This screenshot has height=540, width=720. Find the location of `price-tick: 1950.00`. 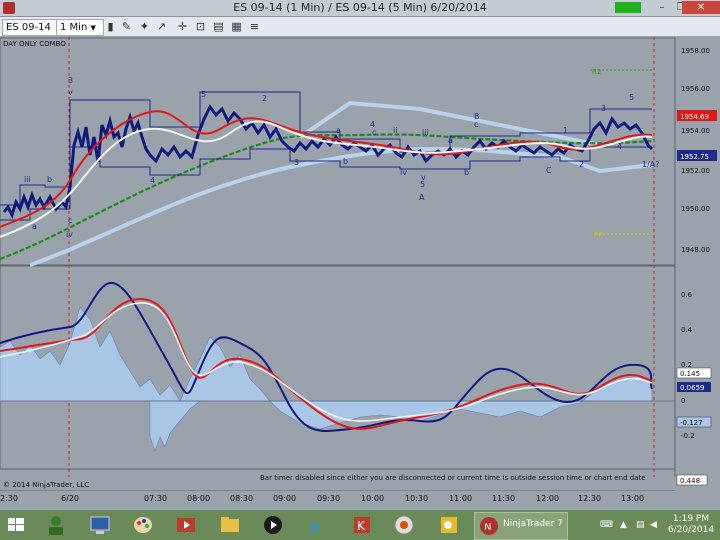

price-tick: 1950.00 is located at coordinates (695, 209).